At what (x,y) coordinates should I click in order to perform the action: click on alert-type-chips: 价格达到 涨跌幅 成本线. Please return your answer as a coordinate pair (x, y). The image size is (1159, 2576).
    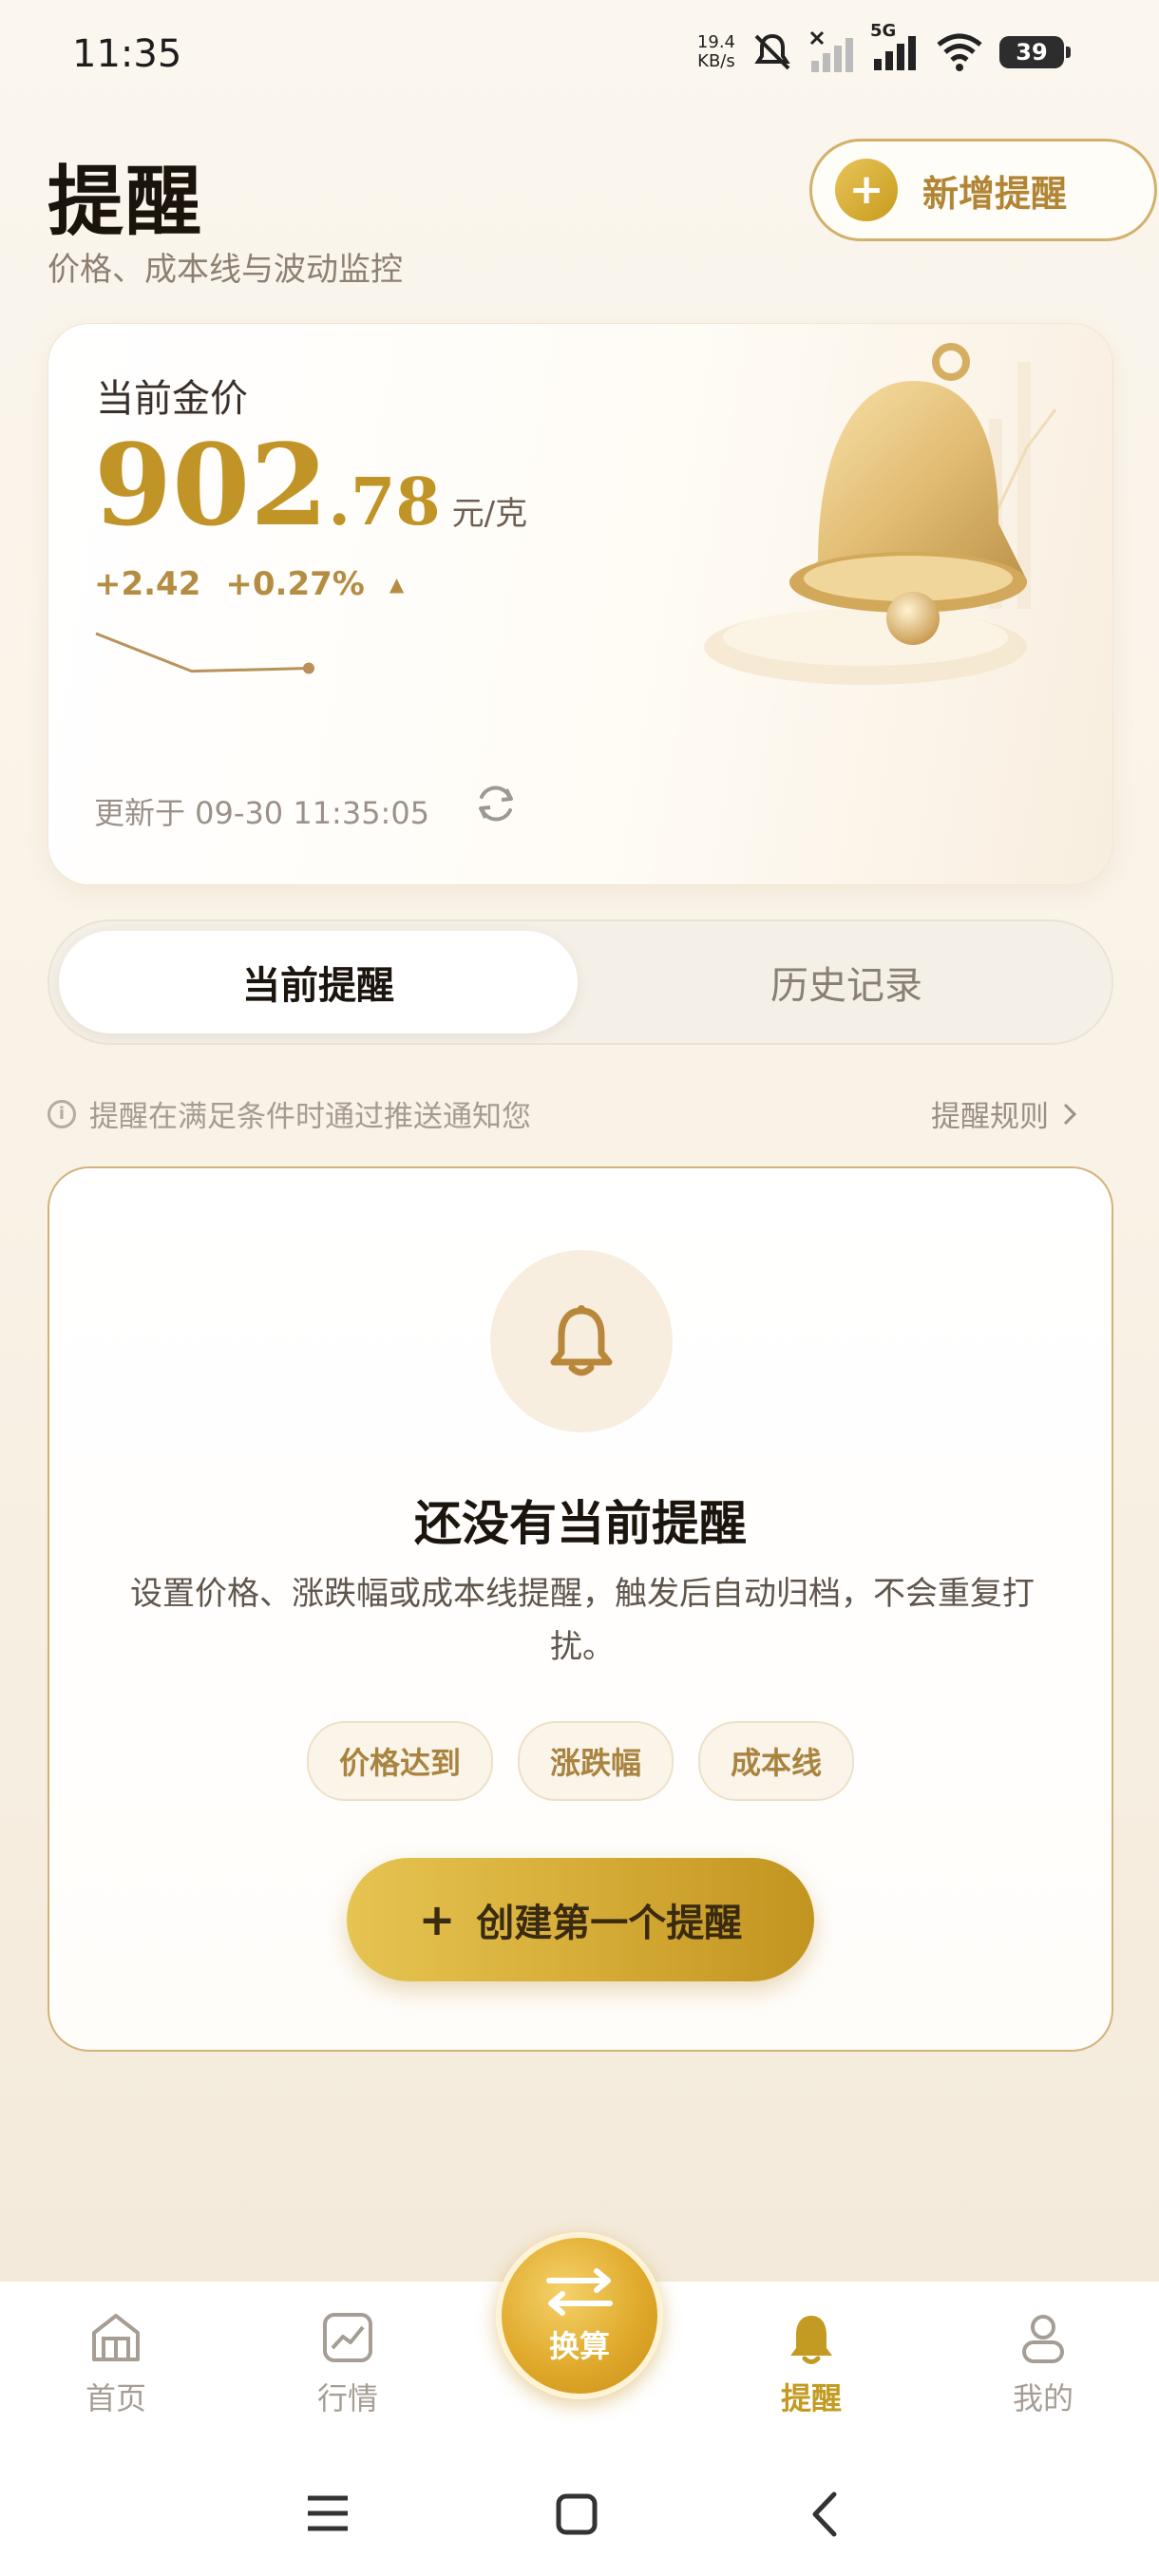
    Looking at the image, I should click on (580, 1761).